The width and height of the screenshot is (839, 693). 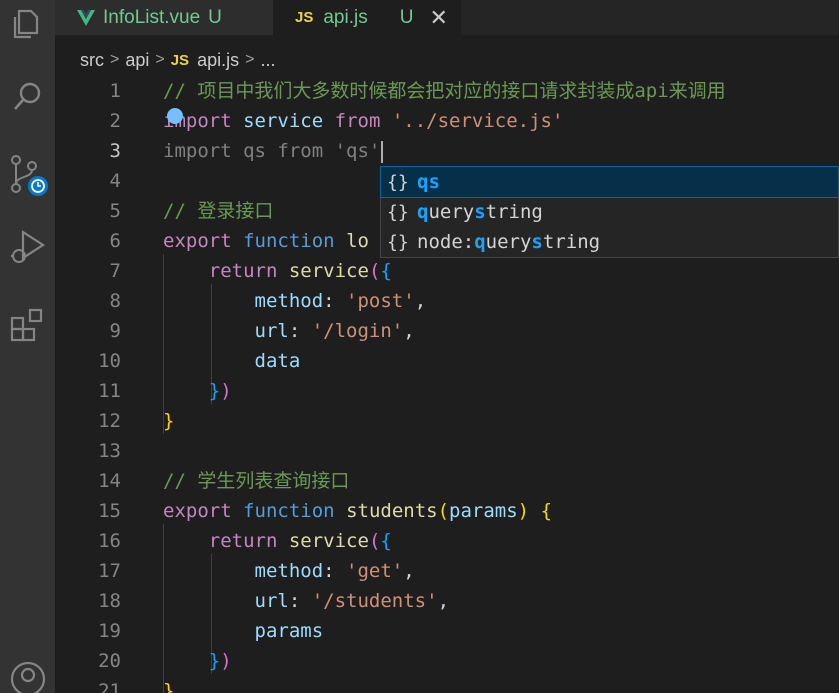 I want to click on code-text: data, so click(x=232, y=361).